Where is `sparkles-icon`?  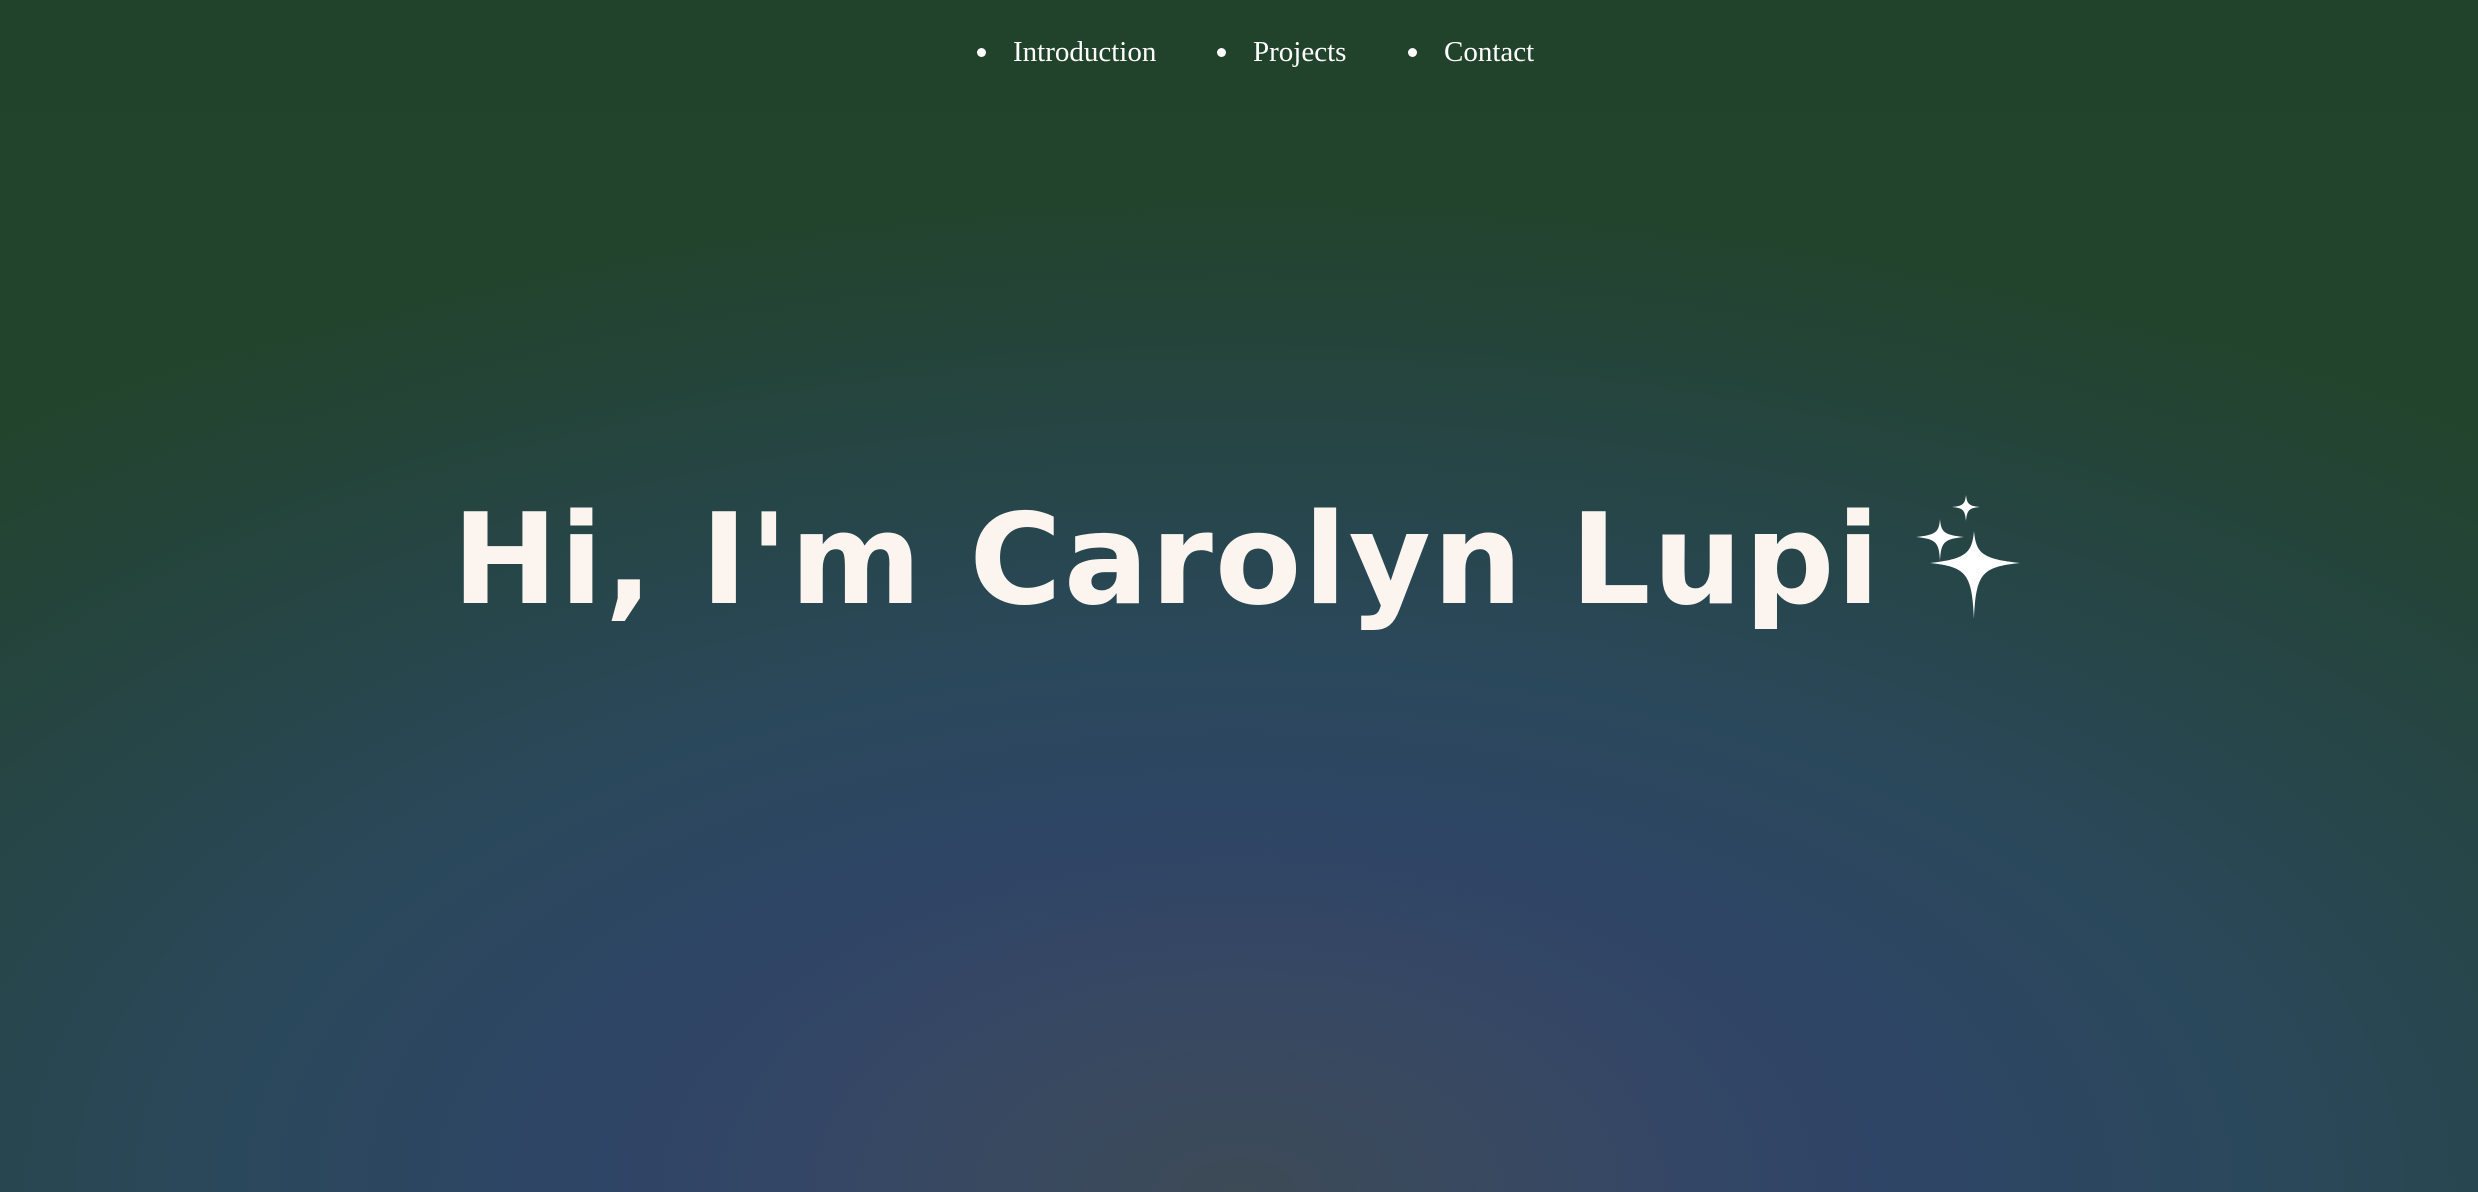
sparkles-icon is located at coordinates (1967, 557).